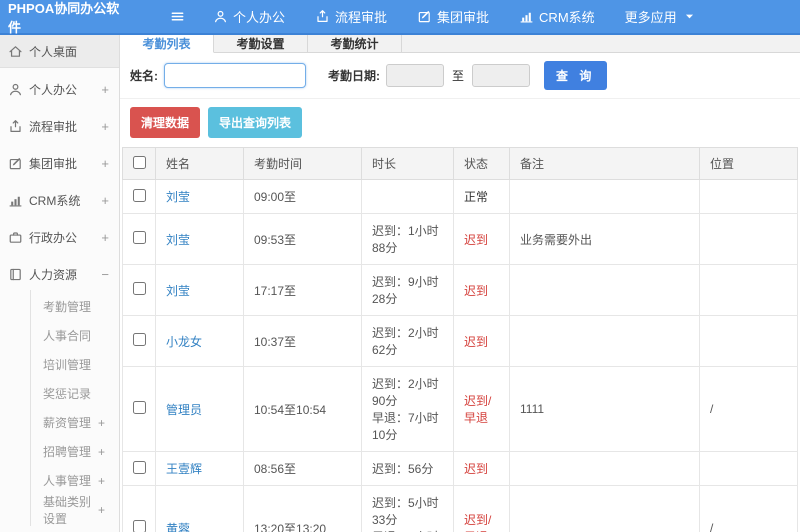  I want to click on topbar-nav-item-1: 流程审批, so click(351, 16).